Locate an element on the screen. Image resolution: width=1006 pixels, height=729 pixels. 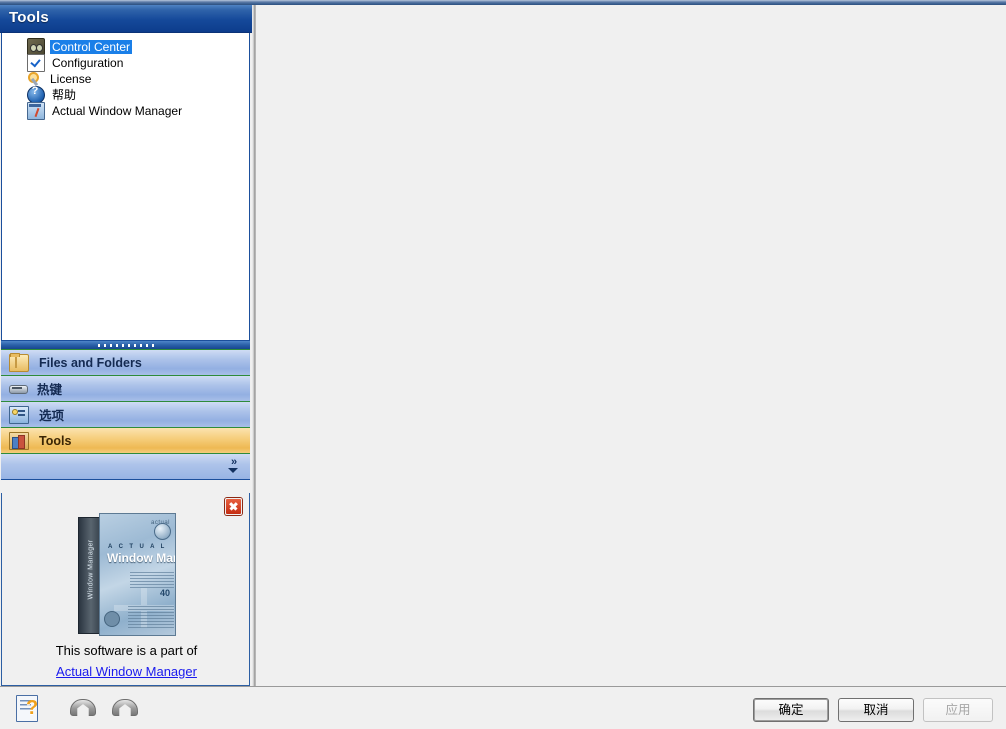
undo-arrow-shape is located at coordinates (83, 707).